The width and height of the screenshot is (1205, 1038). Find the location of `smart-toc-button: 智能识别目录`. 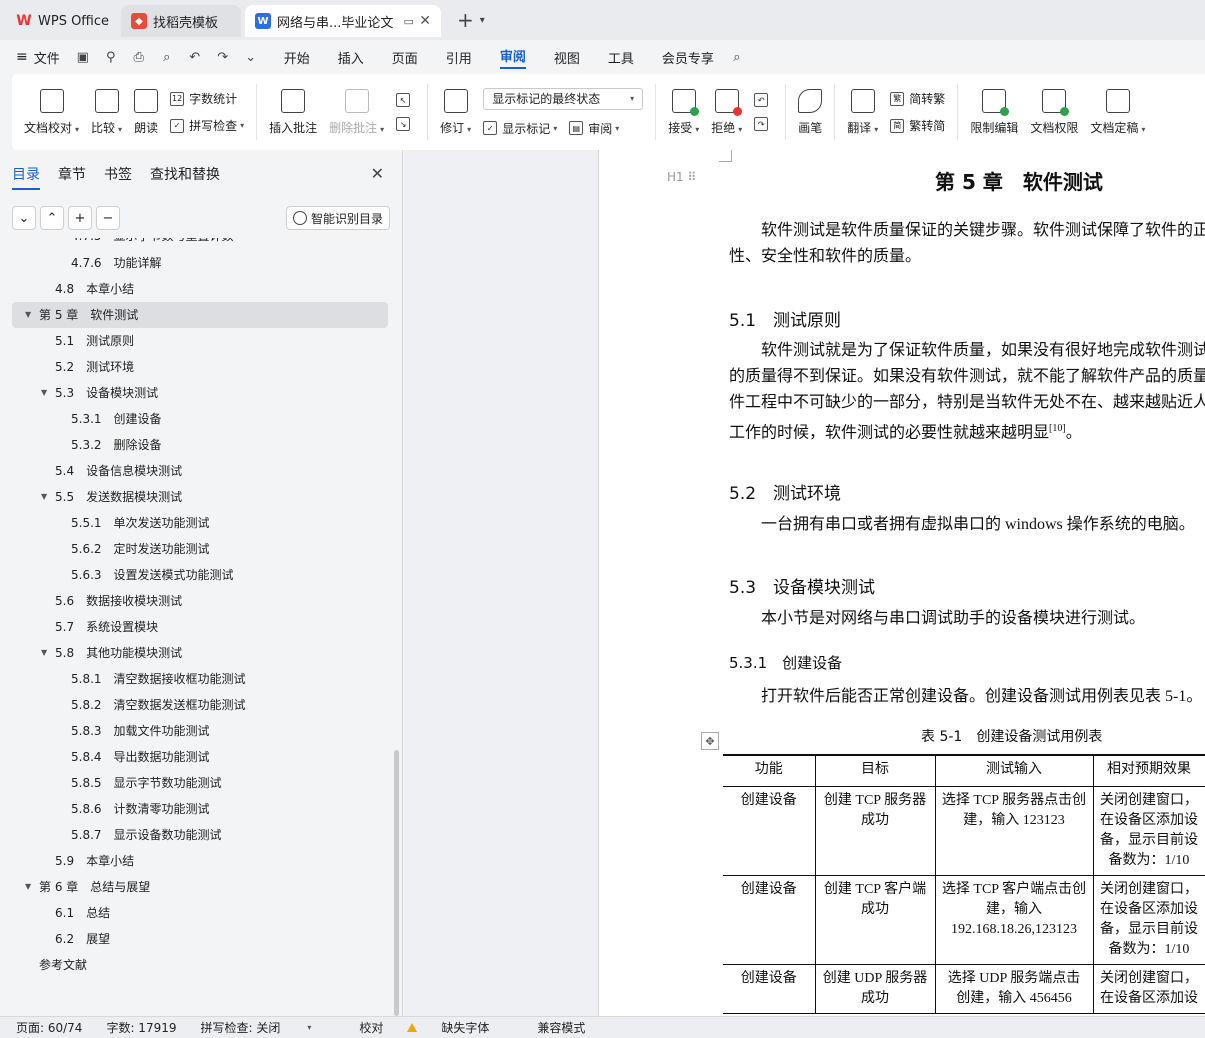

smart-toc-button: 智能识别目录 is located at coordinates (338, 218).